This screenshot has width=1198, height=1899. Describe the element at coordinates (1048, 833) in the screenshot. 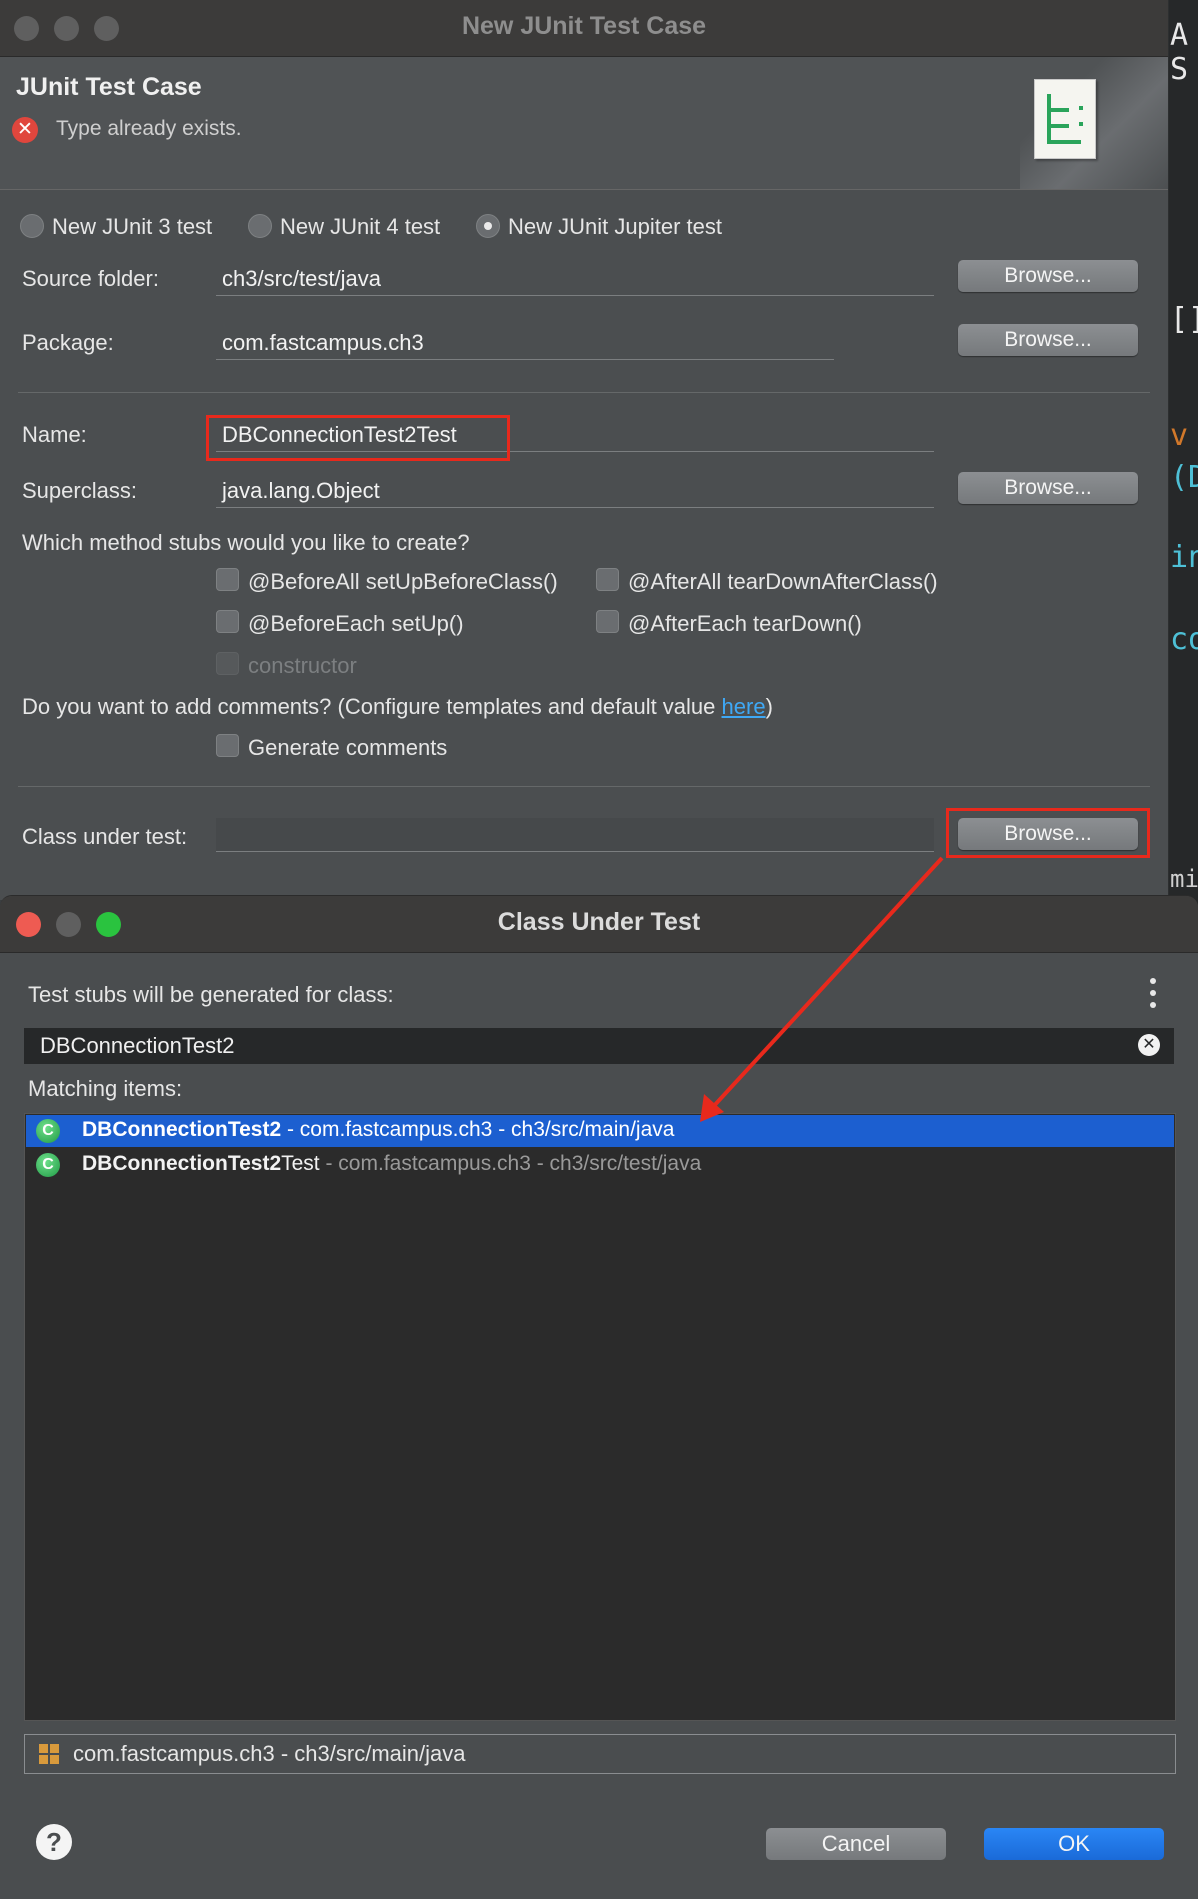

I see `browse-highlight-box` at that location.